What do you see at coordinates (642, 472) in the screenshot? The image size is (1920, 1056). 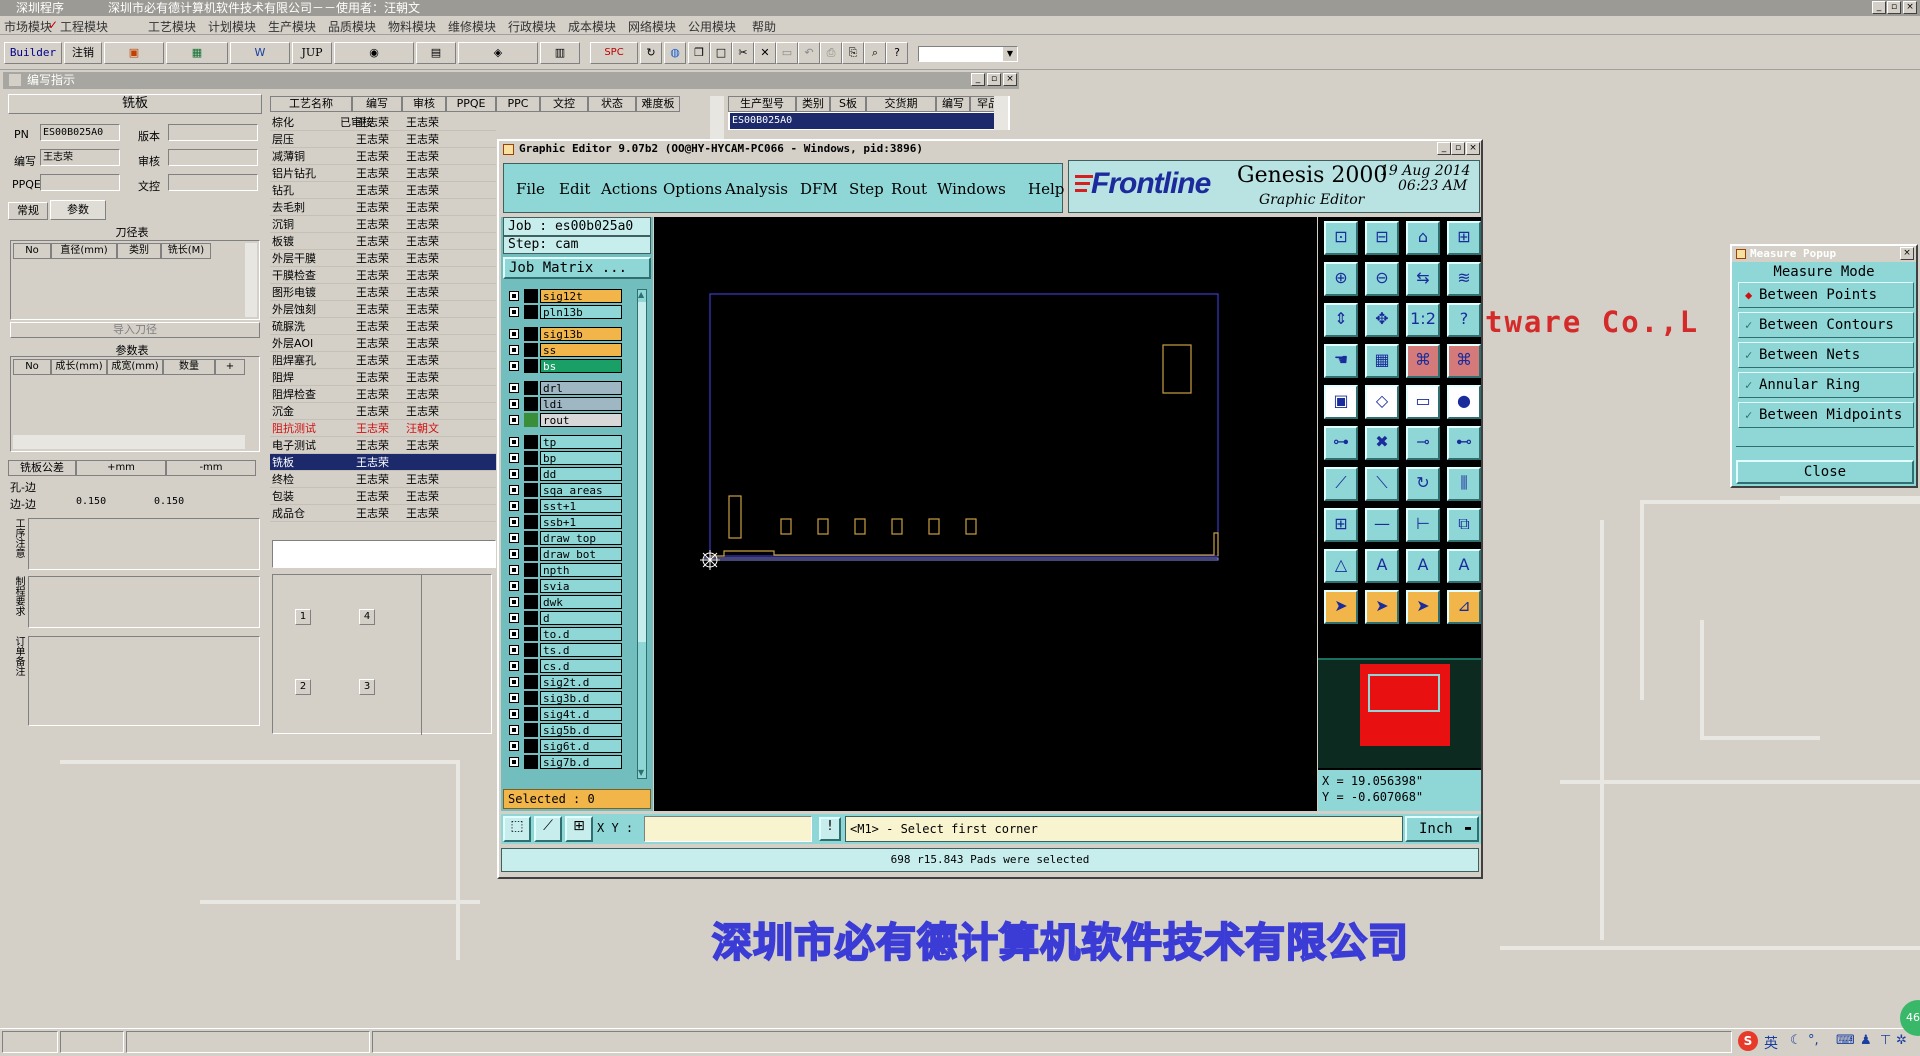 I see `scroll-thumb` at bounding box center [642, 472].